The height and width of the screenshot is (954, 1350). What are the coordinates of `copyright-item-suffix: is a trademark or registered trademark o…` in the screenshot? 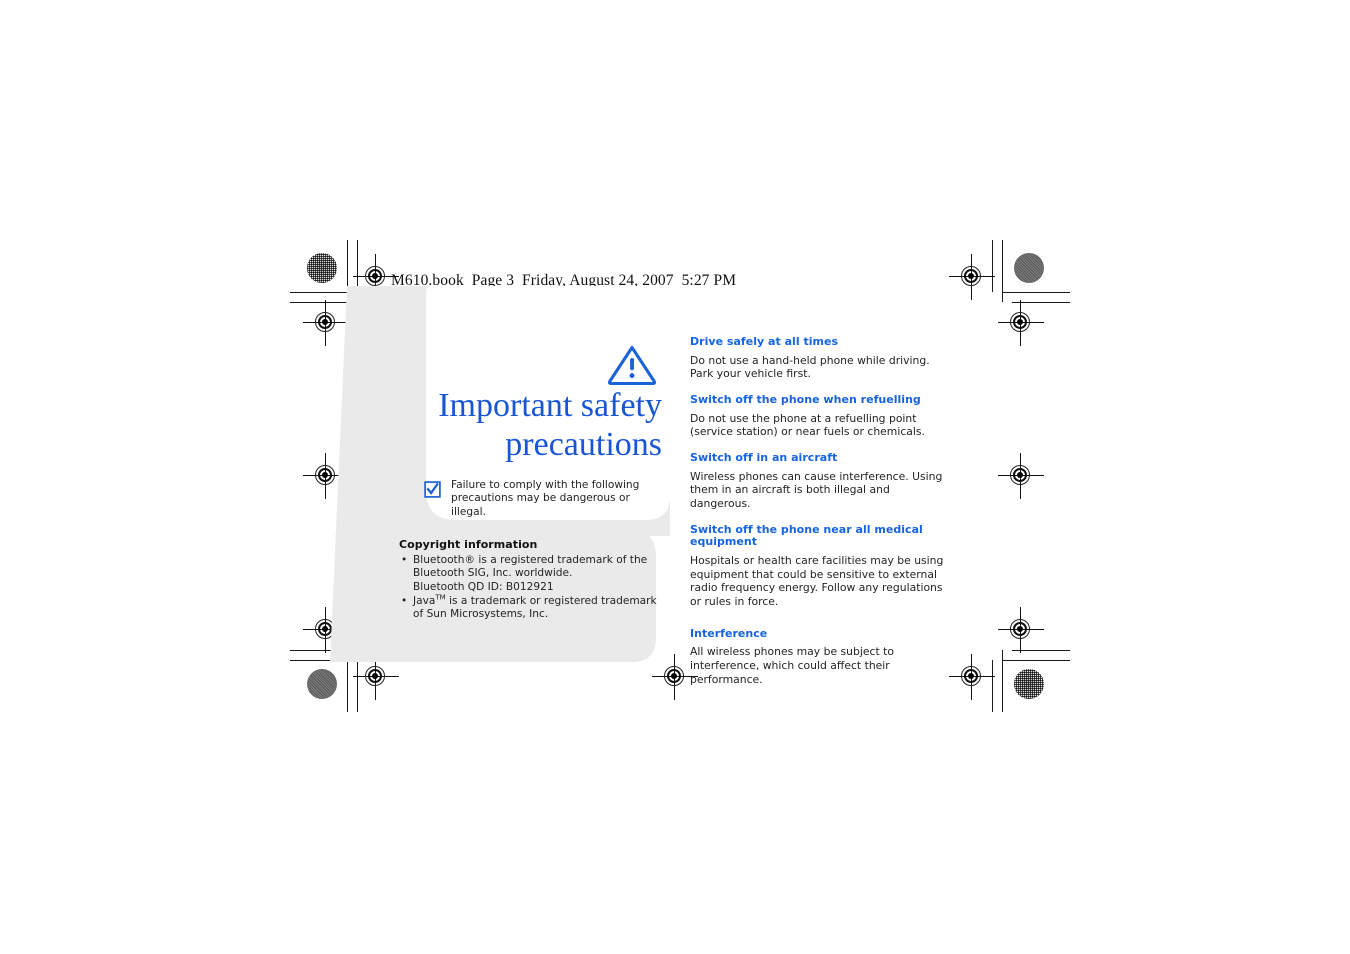 It's located at (535, 607).